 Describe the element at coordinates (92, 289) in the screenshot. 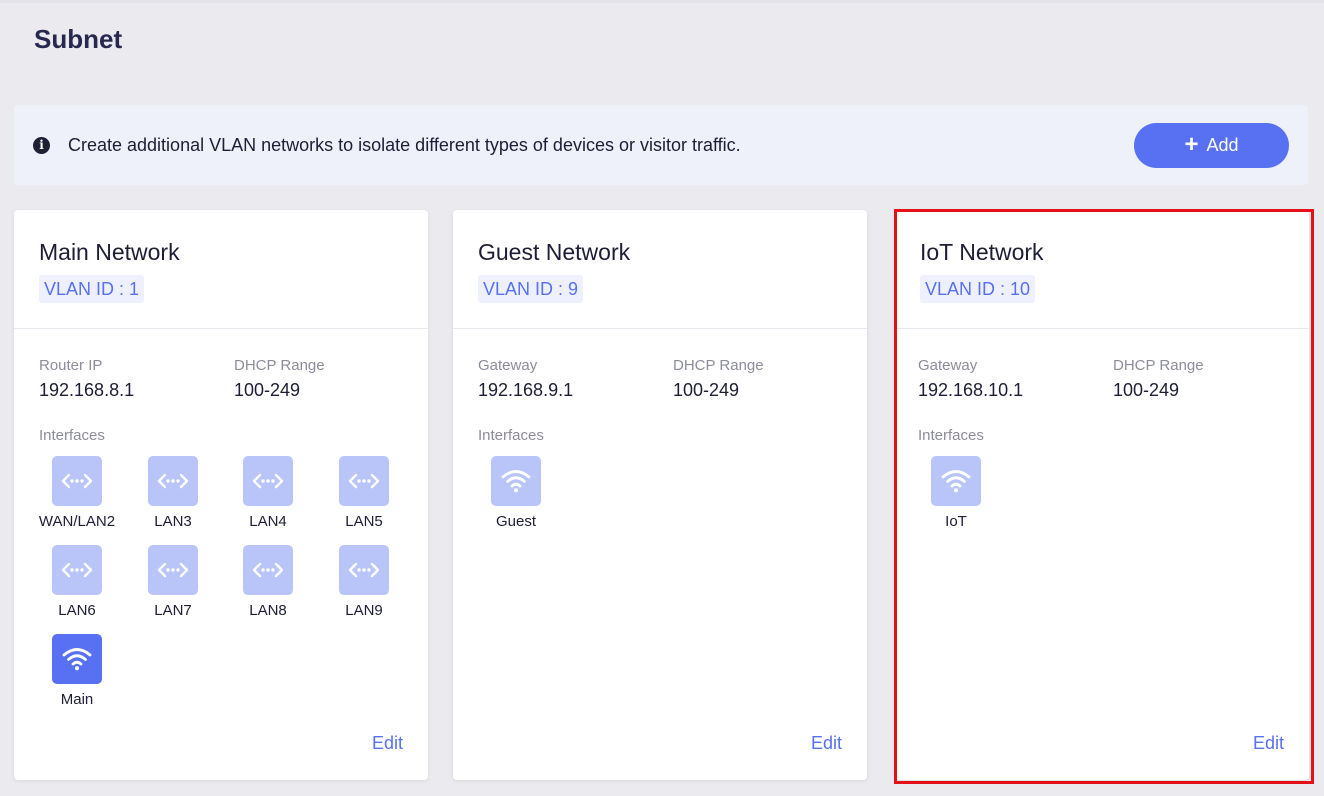

I see `vlan-badge: VLAN ID : 1` at that location.